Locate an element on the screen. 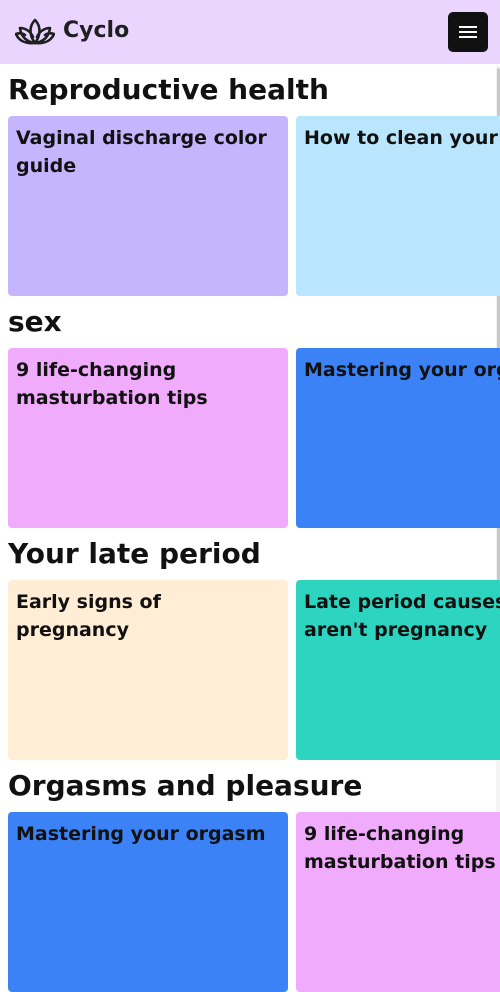 Image resolution: width=500 pixels, height=992 pixels. menu-button is located at coordinates (468, 32).